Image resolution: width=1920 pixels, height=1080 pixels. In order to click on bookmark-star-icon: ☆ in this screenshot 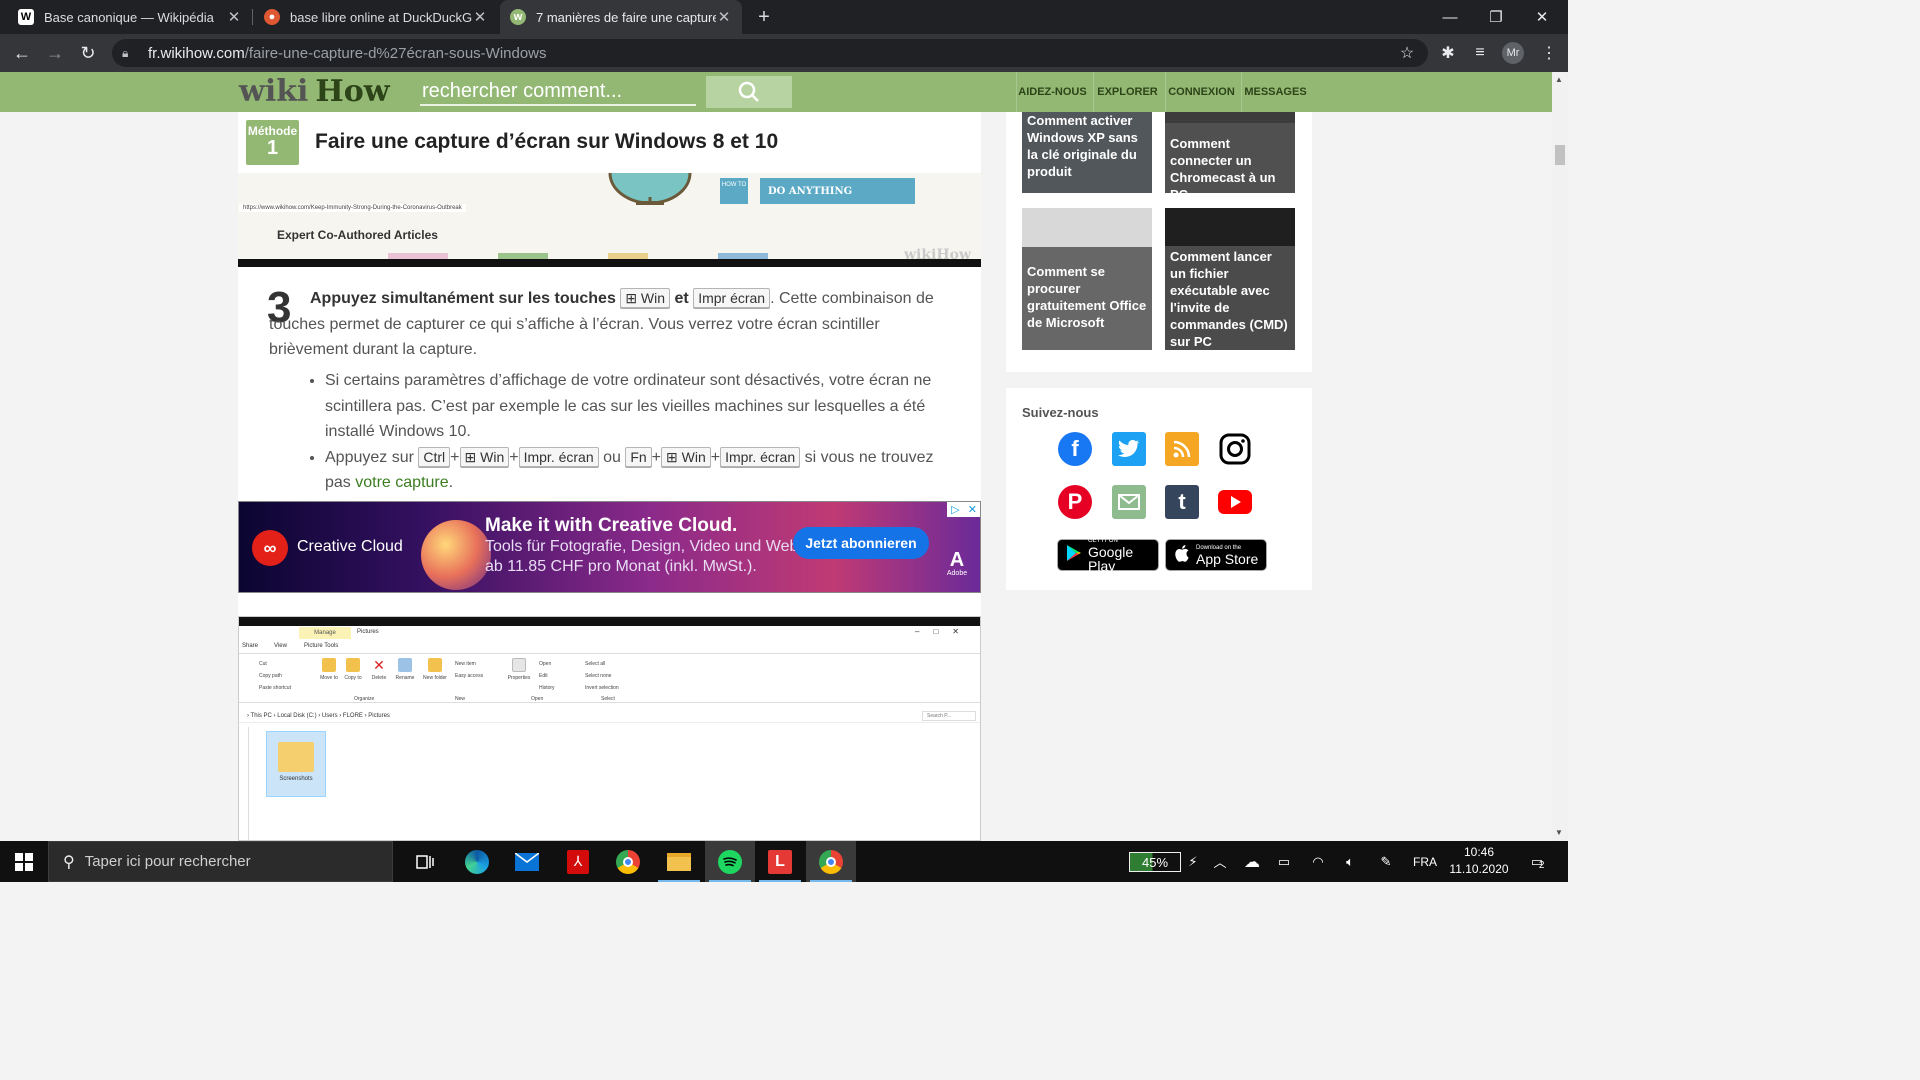, I will do `click(1407, 53)`.